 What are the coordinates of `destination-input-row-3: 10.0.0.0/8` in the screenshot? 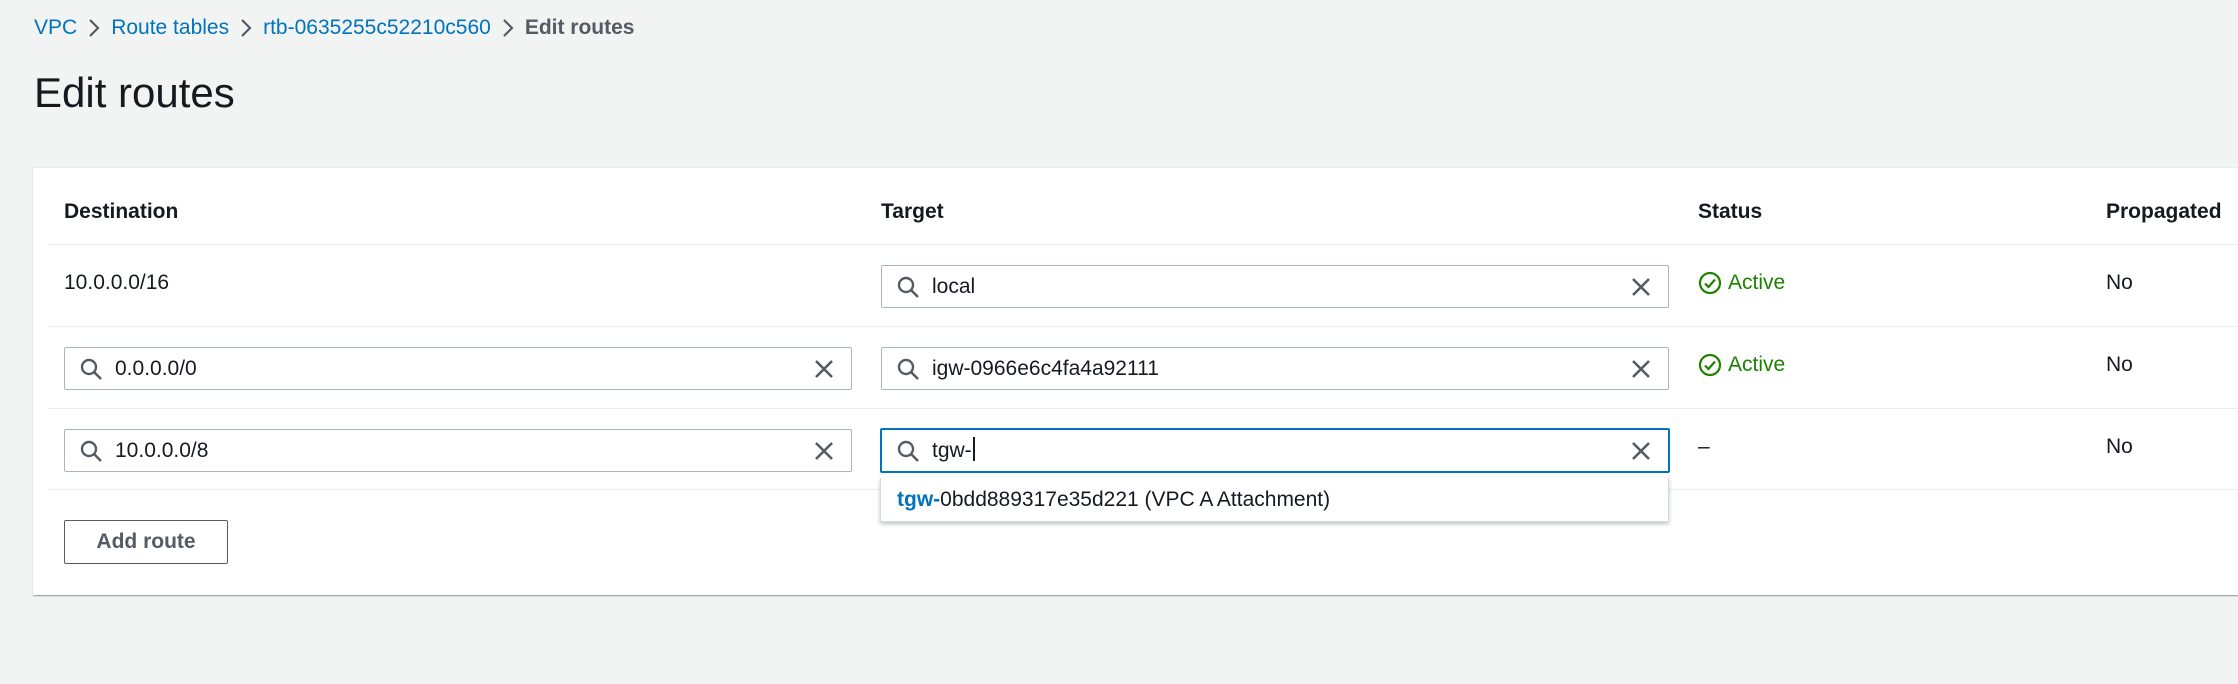 It's located at (458, 450).